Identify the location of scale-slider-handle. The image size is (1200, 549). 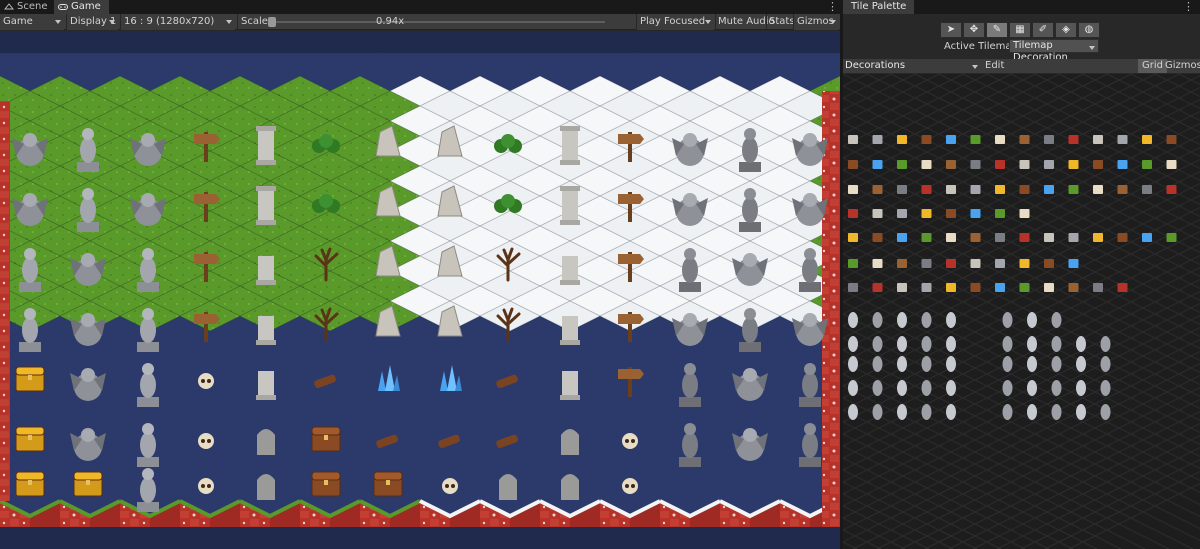
(272, 22).